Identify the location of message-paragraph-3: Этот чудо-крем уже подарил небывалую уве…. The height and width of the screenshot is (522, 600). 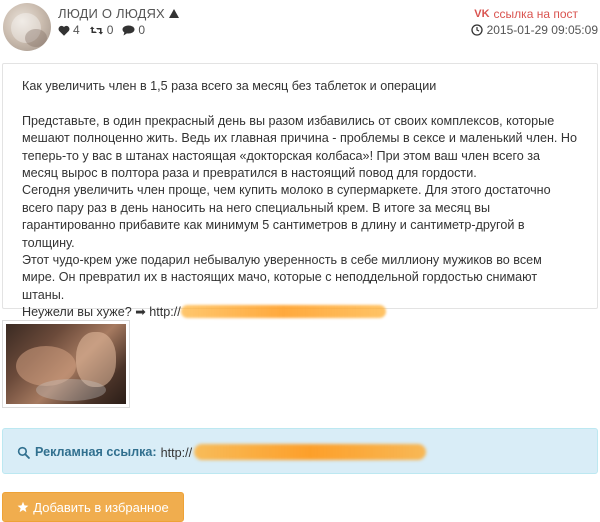
(282, 277).